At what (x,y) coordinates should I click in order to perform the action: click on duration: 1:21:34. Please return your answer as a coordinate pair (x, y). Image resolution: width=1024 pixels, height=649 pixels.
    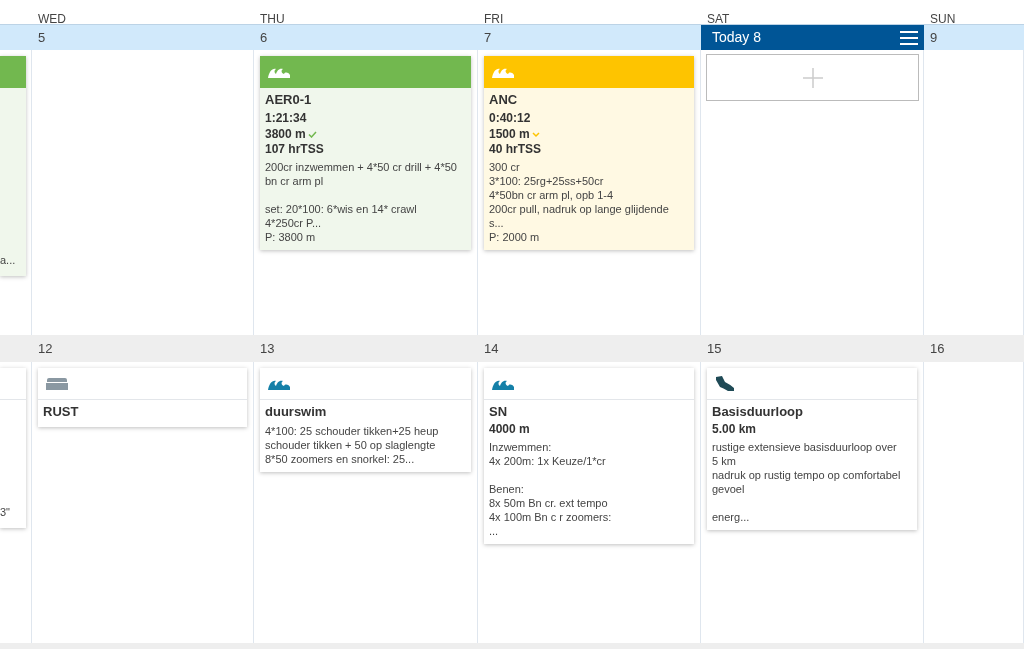
    Looking at the image, I should click on (286, 118).